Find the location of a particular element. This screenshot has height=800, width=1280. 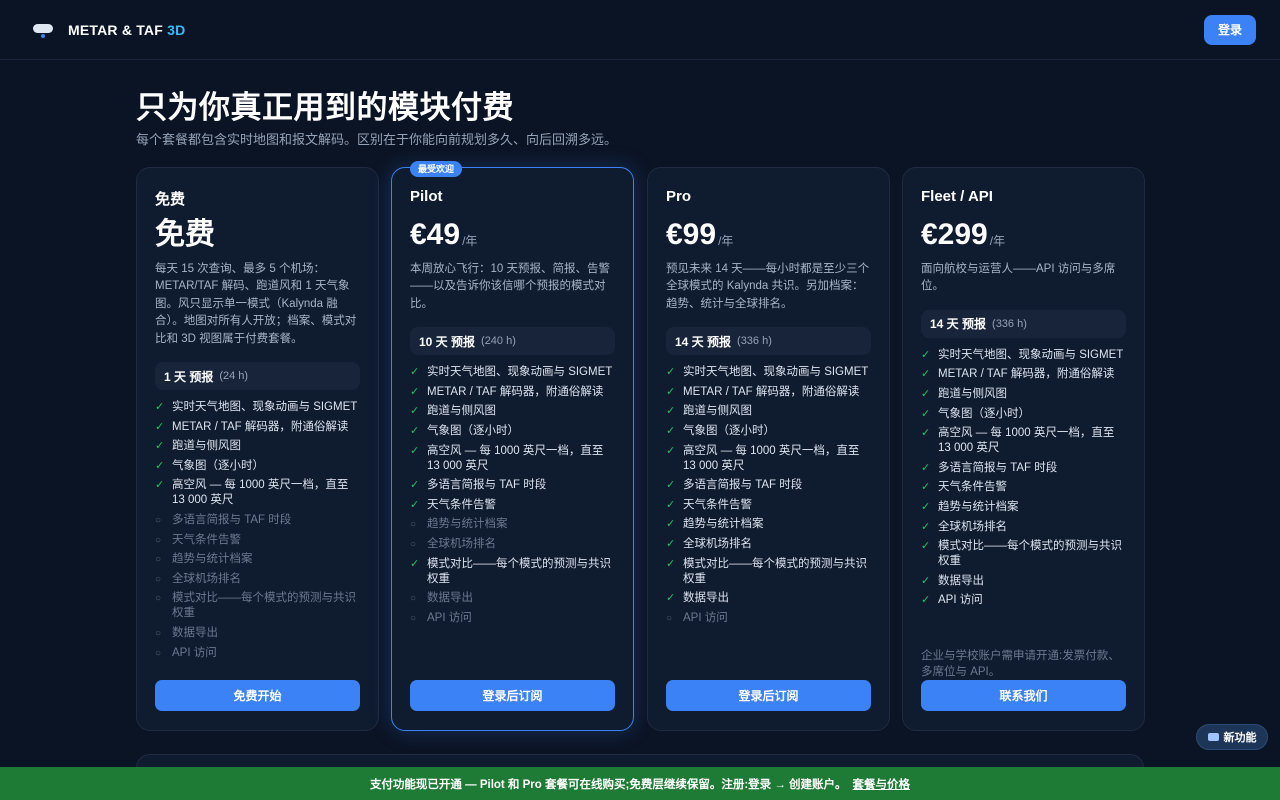

feature-item: ○ 模式对比——每个模式的预测与共识权重 is located at coordinates (257, 606).